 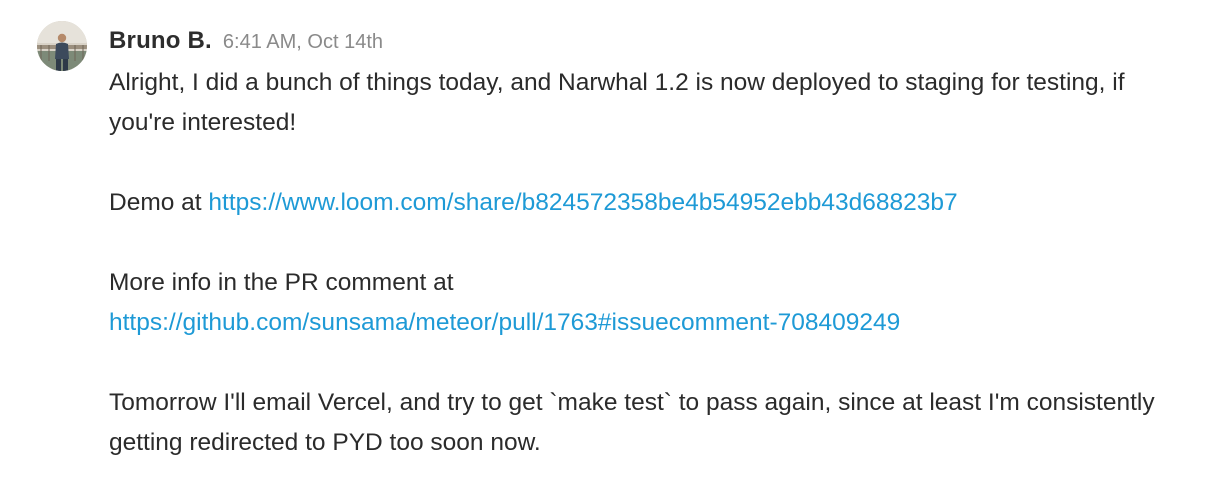 I want to click on pr-comment-prefix-text: More info in the PR comment at, so click(x=281, y=282).